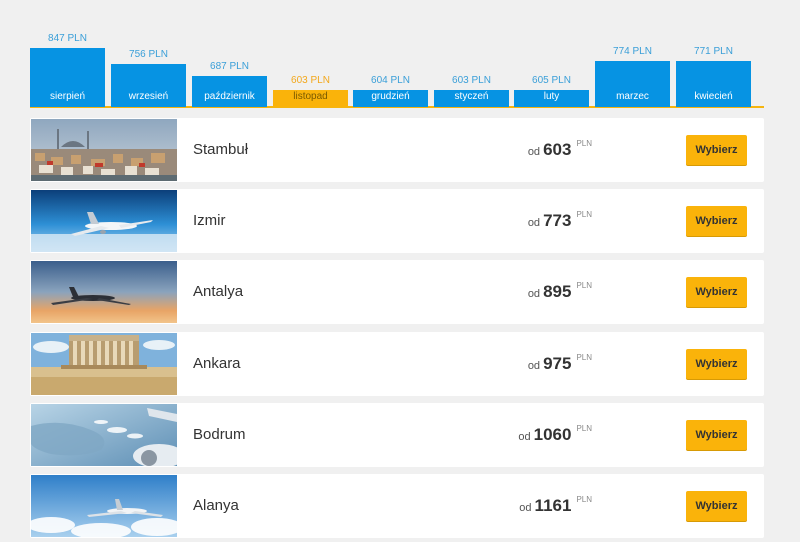 This screenshot has width=800, height=542. What do you see at coordinates (713, 51) in the screenshot?
I see `month-price-label: 771 PLN` at bounding box center [713, 51].